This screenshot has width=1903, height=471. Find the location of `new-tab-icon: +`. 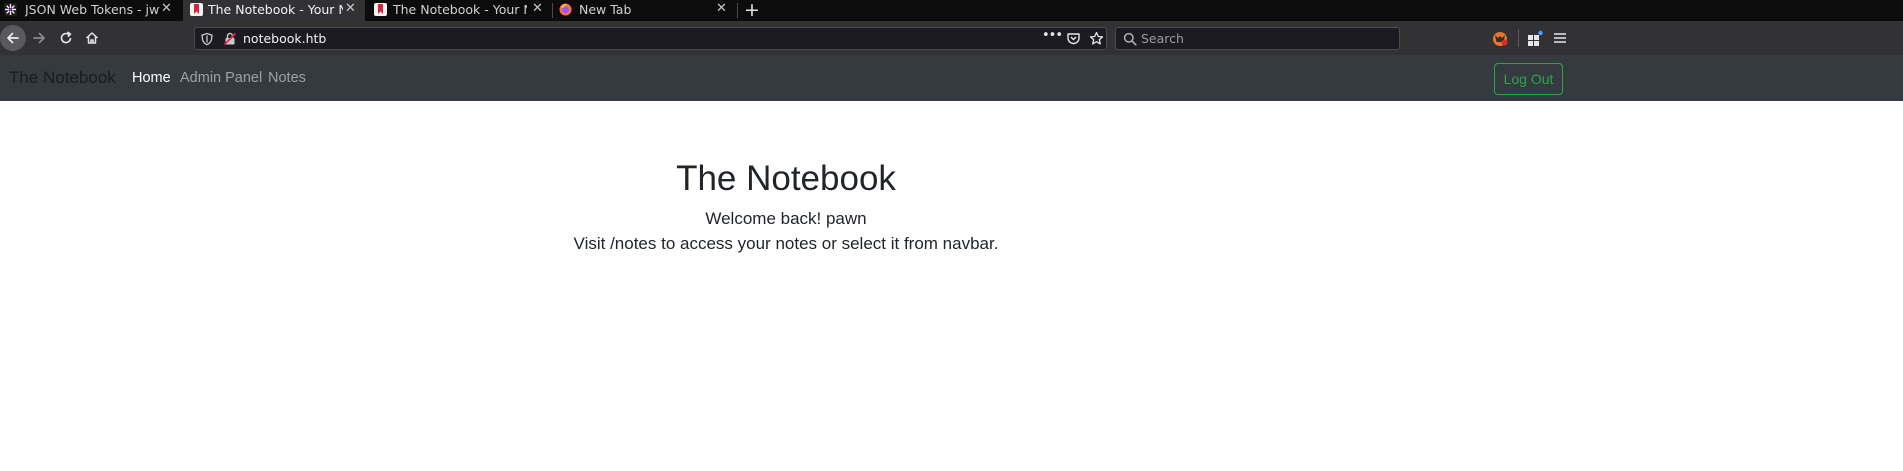

new-tab-icon: + is located at coordinates (752, 10).